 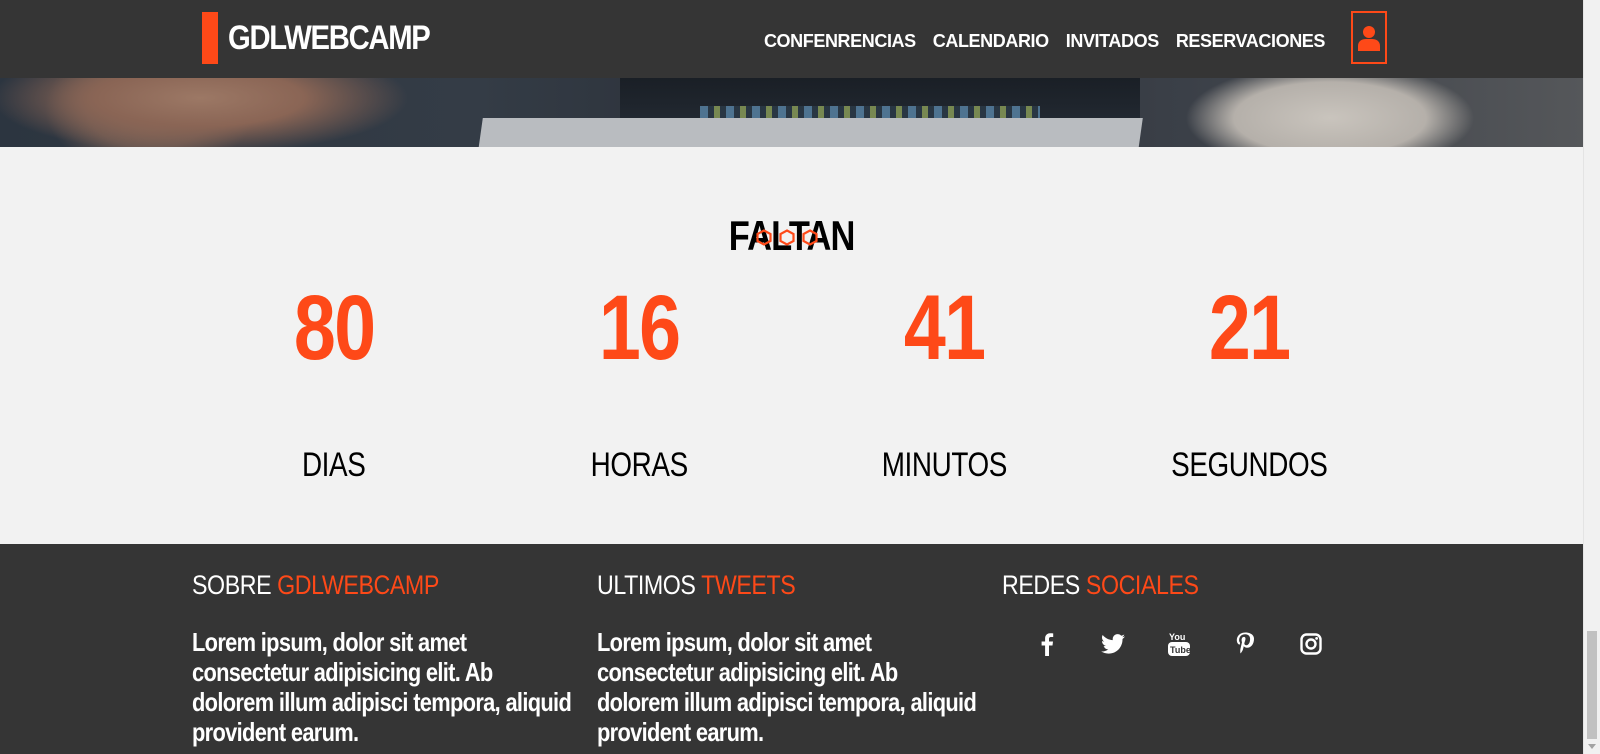 I want to click on footer-about-heading: SOBRE GDLWEBCAMP, so click(x=315, y=585).